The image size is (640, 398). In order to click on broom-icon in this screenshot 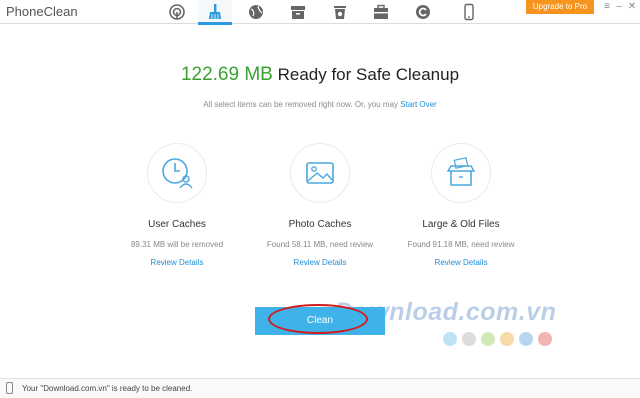, I will do `click(215, 11)`.